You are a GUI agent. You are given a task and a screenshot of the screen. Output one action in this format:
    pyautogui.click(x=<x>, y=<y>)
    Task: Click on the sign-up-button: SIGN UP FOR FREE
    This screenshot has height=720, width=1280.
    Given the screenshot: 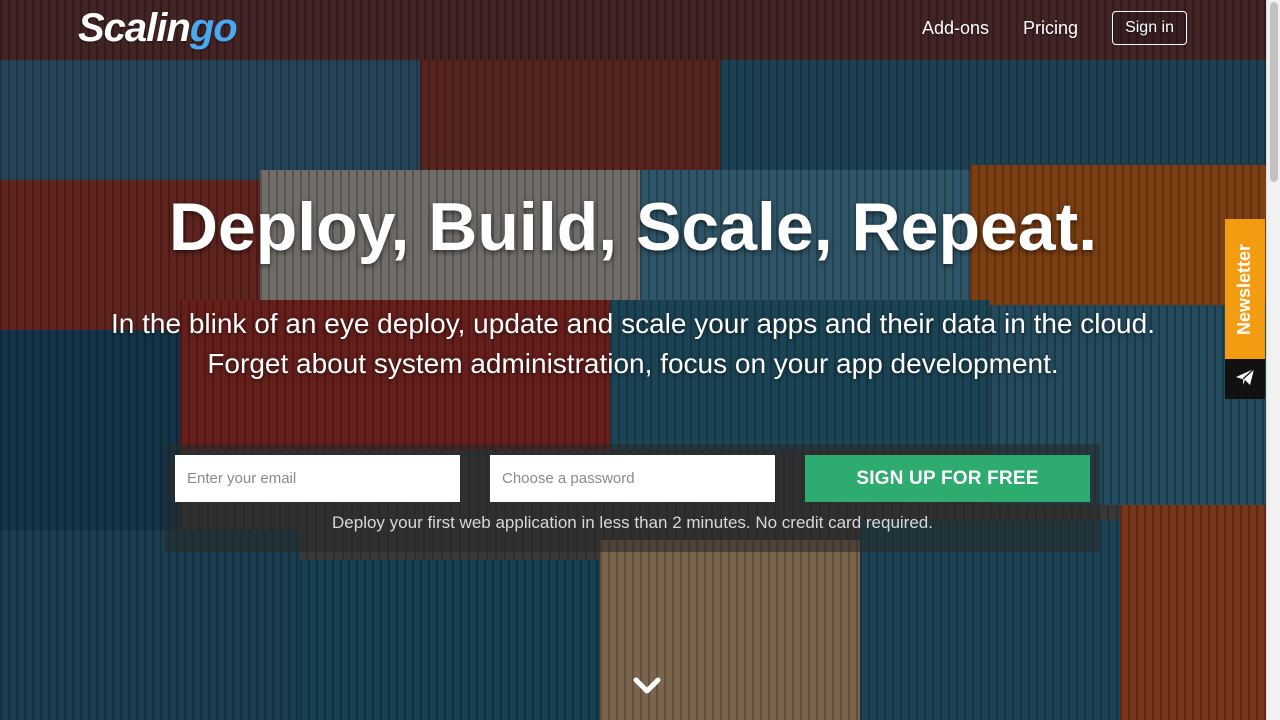 What is the action you would take?
    pyautogui.click(x=947, y=478)
    